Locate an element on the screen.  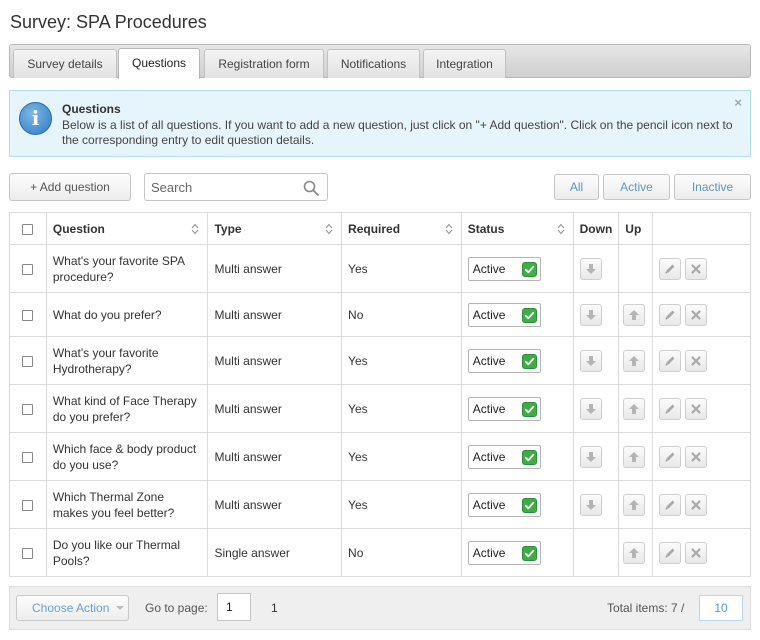
tab-notifications: Notifications is located at coordinates (373, 63).